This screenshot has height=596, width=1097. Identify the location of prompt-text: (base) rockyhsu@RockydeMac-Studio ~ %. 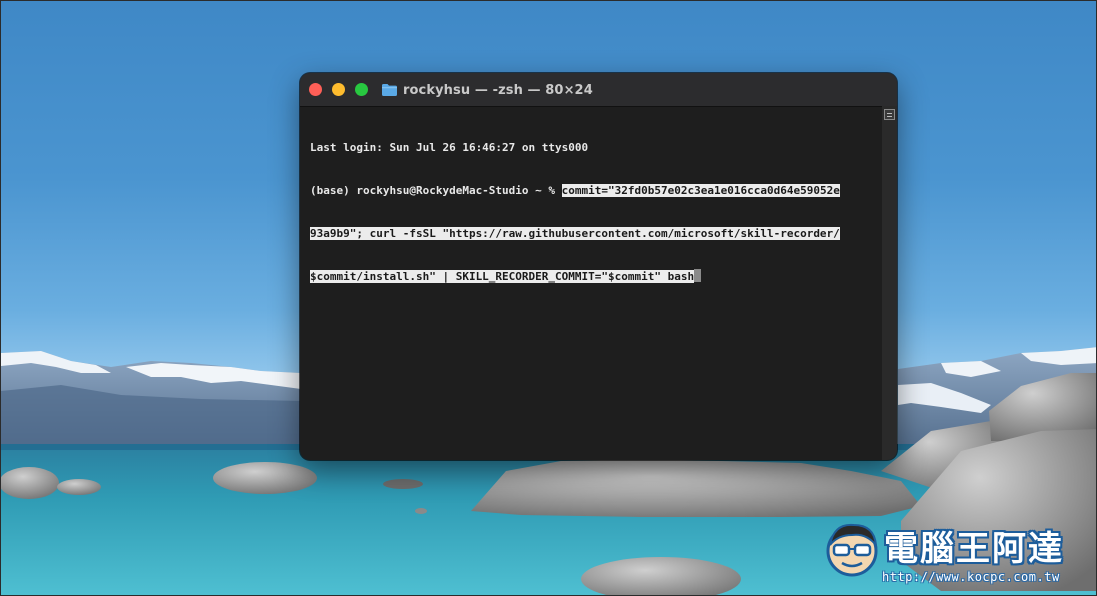
(436, 190).